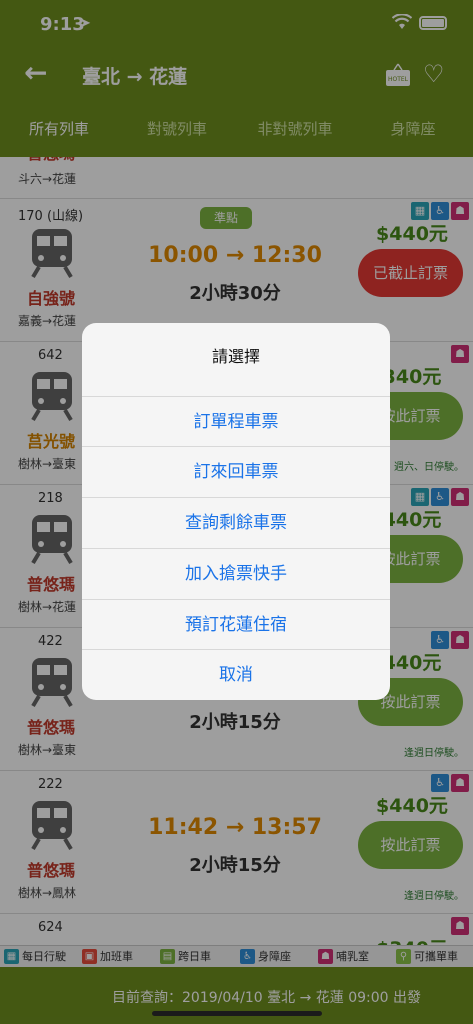 The height and width of the screenshot is (1024, 473). Describe the element at coordinates (236, 573) in the screenshot. I see `add-ticket-grabber-button: 加入搶票快手` at that location.